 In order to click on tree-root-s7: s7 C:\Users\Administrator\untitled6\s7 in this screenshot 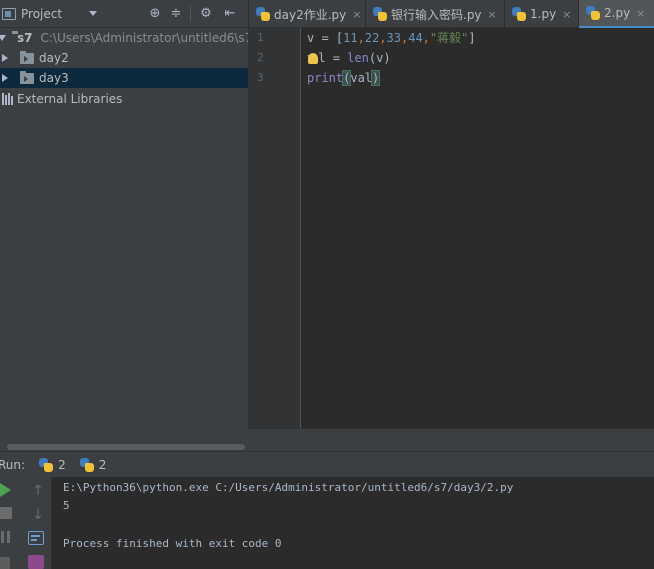, I will do `click(126, 38)`.